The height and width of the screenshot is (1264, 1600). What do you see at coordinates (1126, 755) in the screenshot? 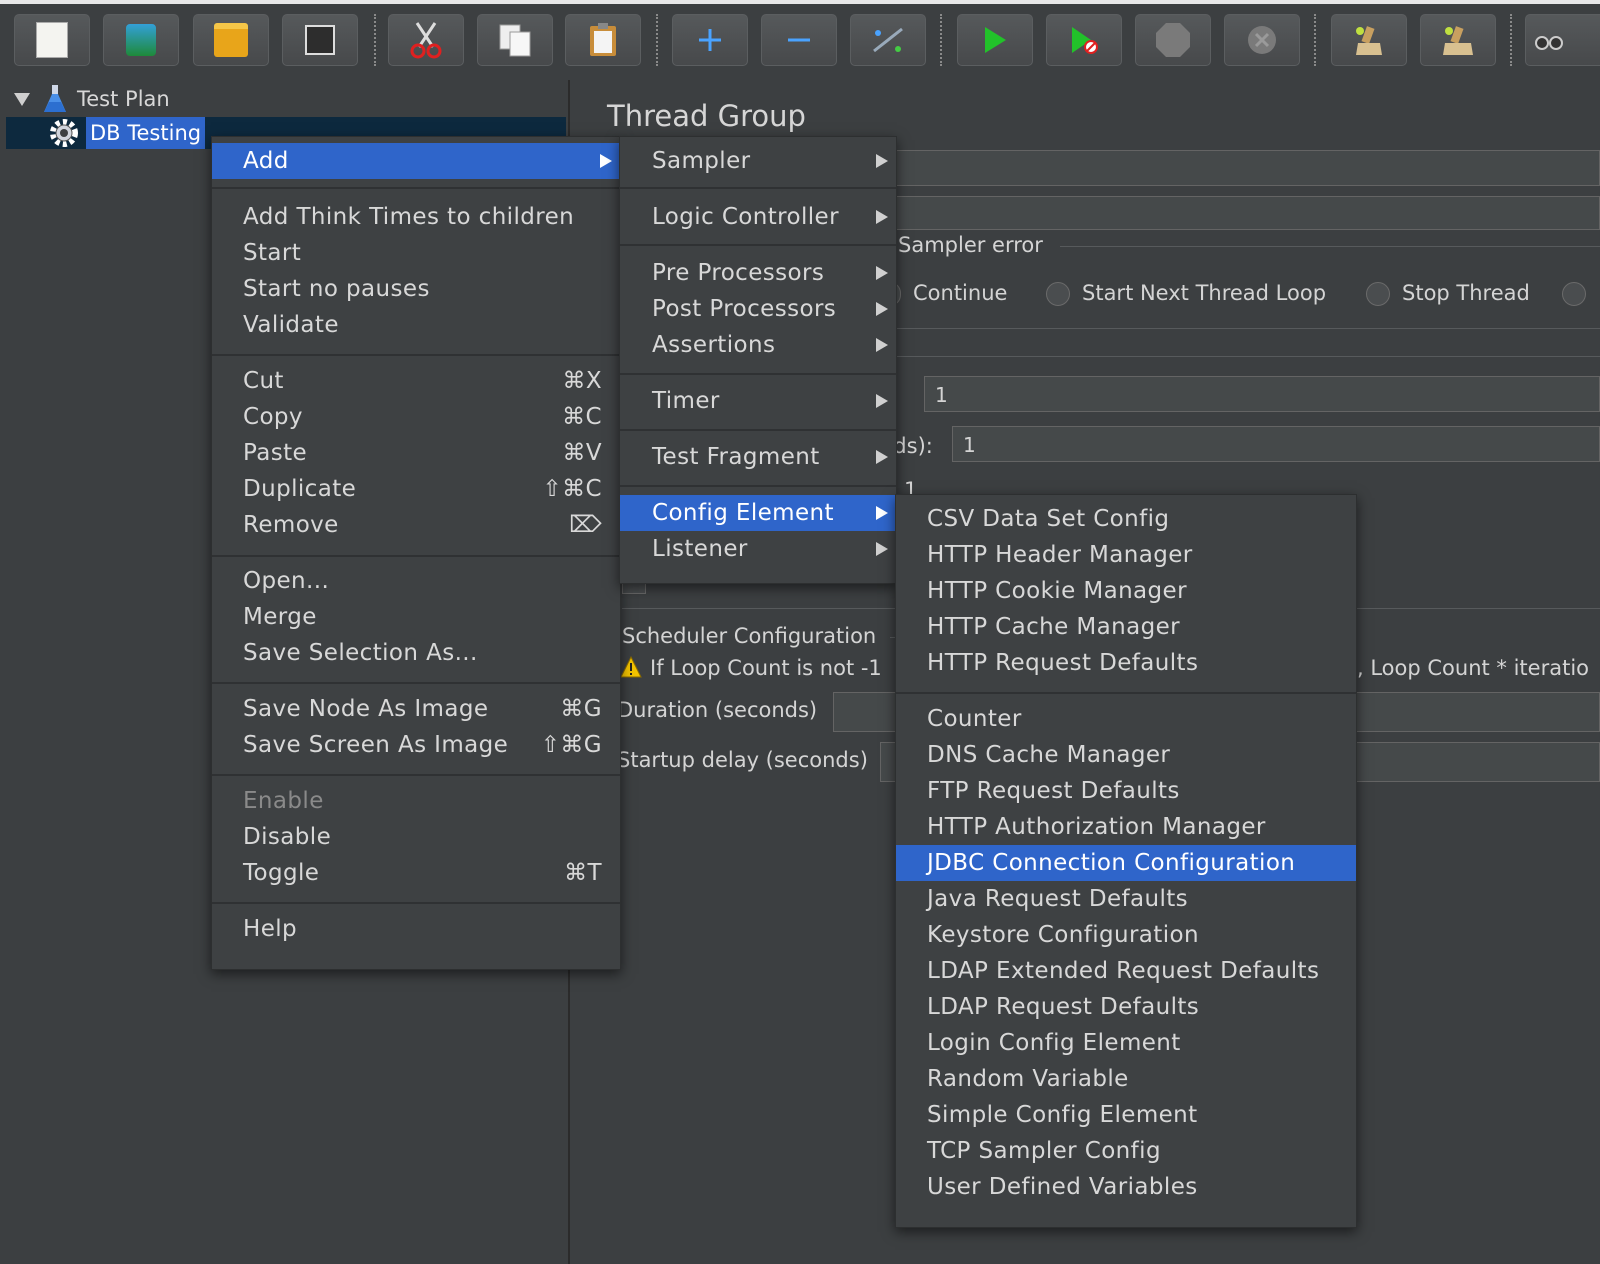
I see `menu-item-dns-cache-manager: DNS Cache Manager` at bounding box center [1126, 755].